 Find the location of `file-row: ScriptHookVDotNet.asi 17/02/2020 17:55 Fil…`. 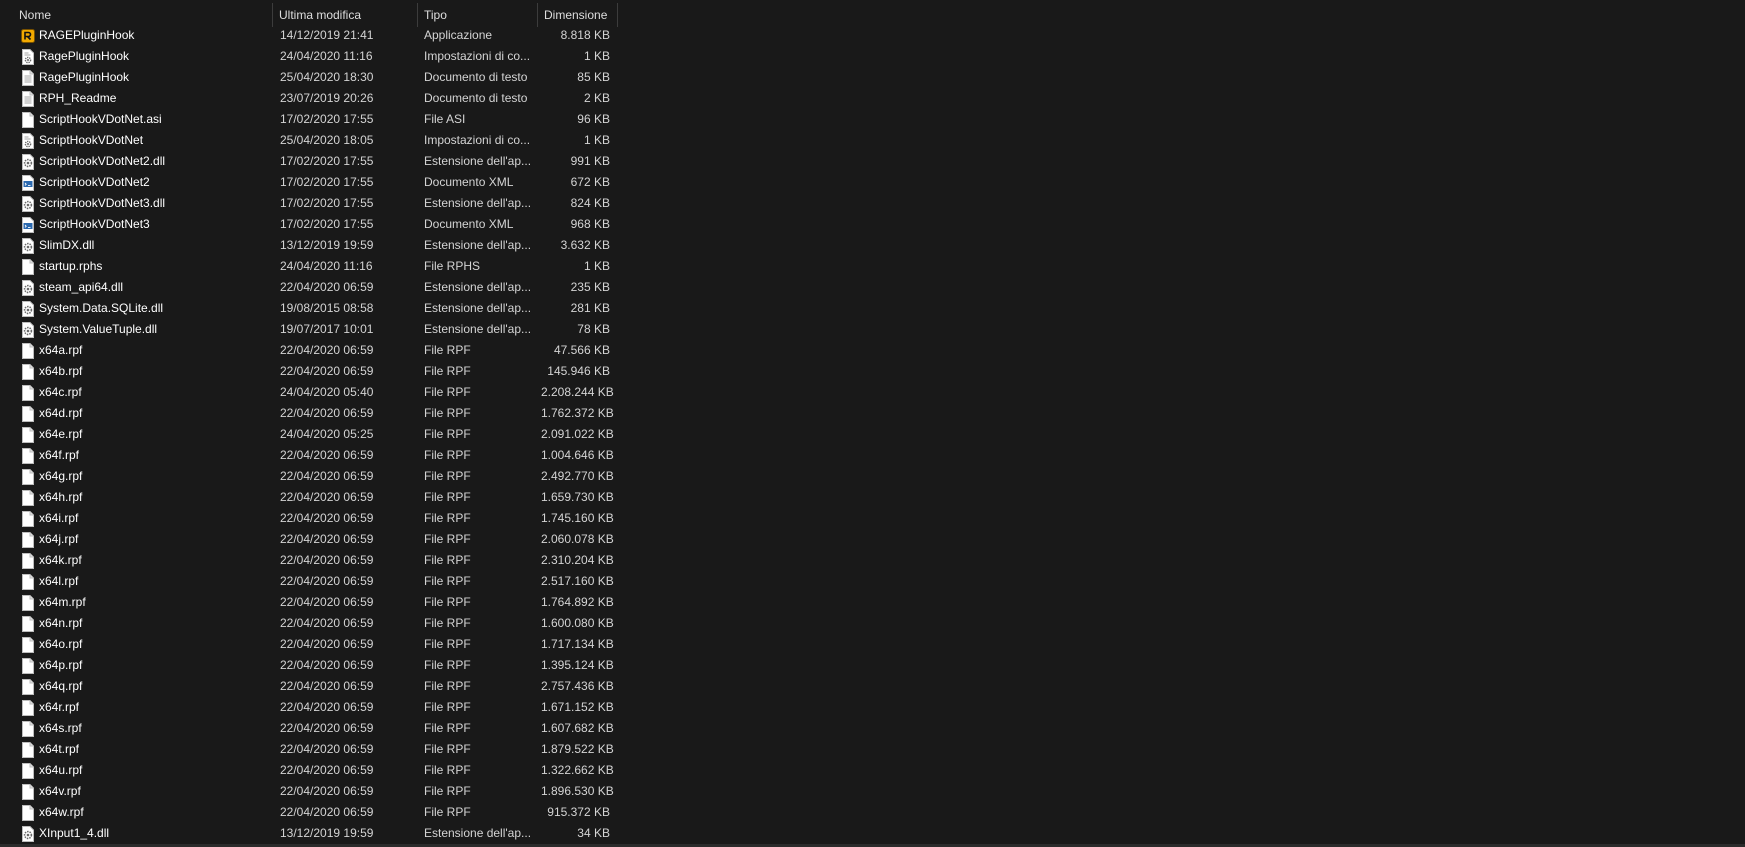

file-row: ScriptHookVDotNet.asi 17/02/2020 17:55 Fil… is located at coordinates (310, 119).